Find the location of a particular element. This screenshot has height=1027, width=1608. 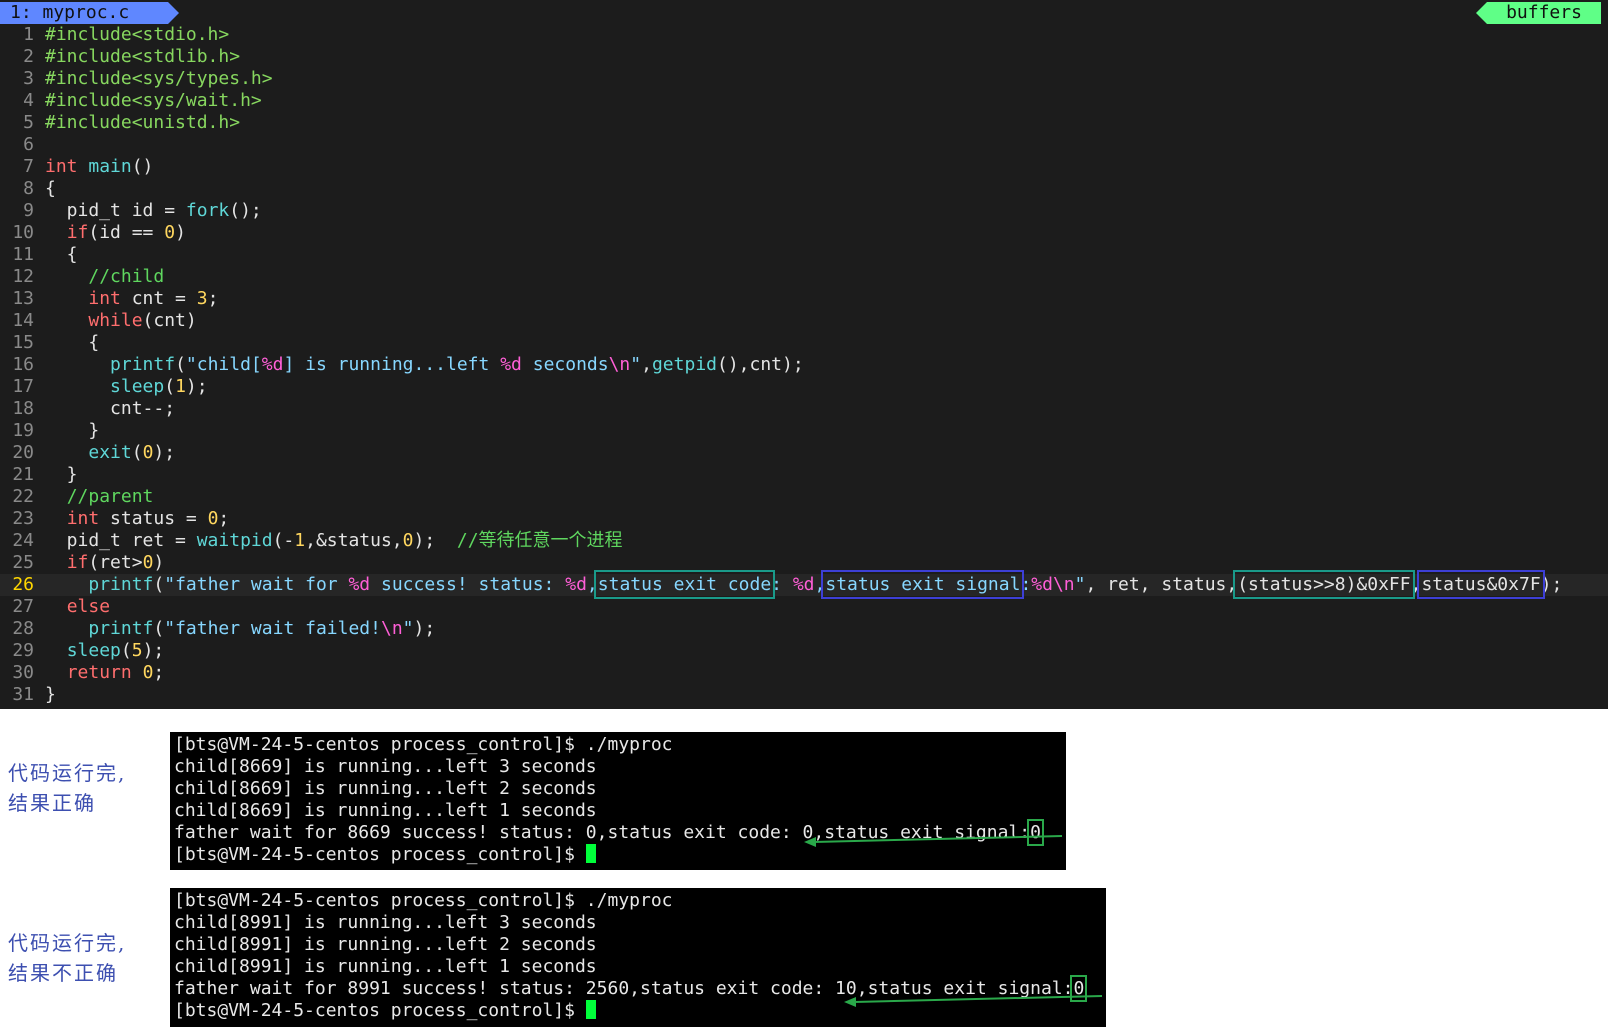

code-text: #include<stdlib.h> is located at coordinates (142, 57).